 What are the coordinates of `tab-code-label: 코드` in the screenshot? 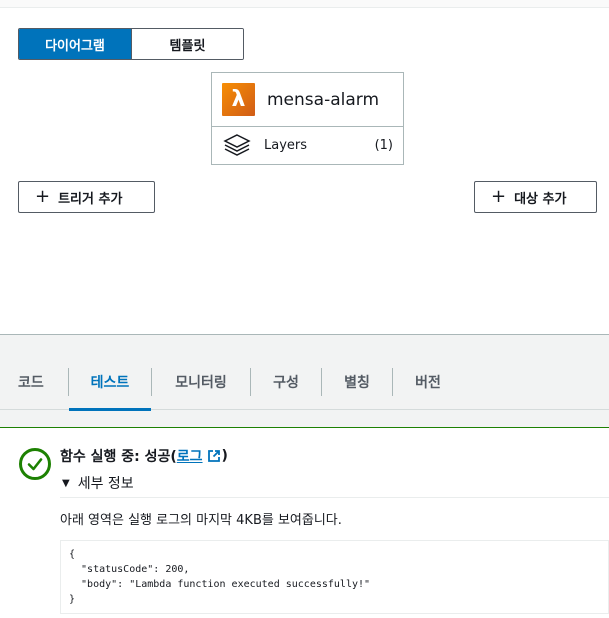 It's located at (31, 382).